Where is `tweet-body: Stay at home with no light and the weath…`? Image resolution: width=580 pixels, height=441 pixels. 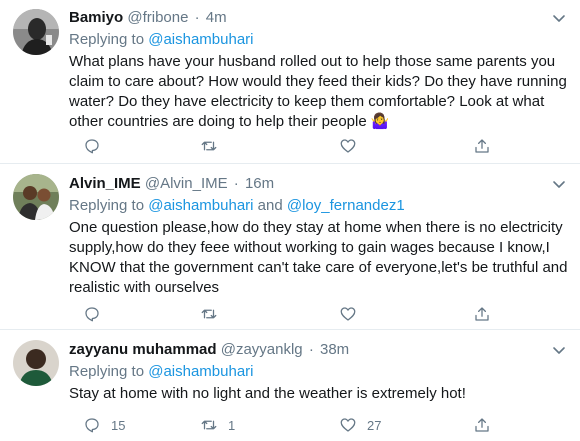
tweet-body: Stay at home with no light and the weath… is located at coordinates (267, 393).